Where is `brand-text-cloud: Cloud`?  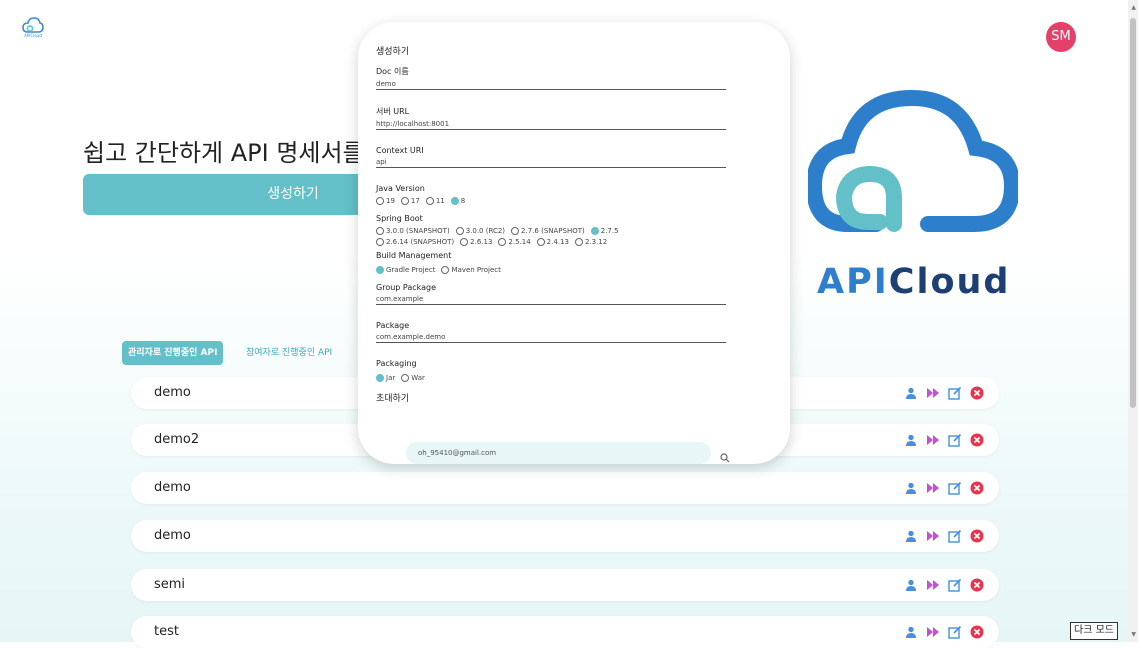
brand-text-cloud: Cloud is located at coordinates (949, 282).